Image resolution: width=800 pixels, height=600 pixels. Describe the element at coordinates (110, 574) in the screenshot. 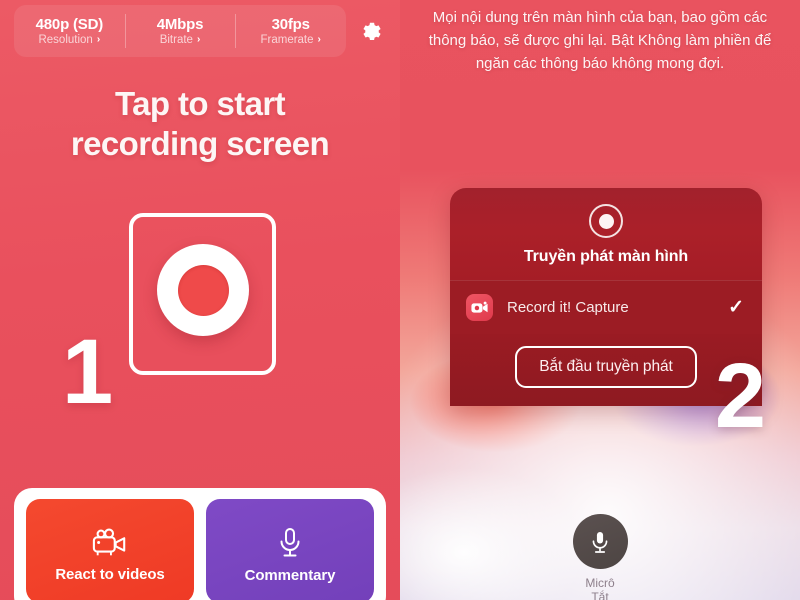

I see `react-to-videos-label: React to videos` at that location.